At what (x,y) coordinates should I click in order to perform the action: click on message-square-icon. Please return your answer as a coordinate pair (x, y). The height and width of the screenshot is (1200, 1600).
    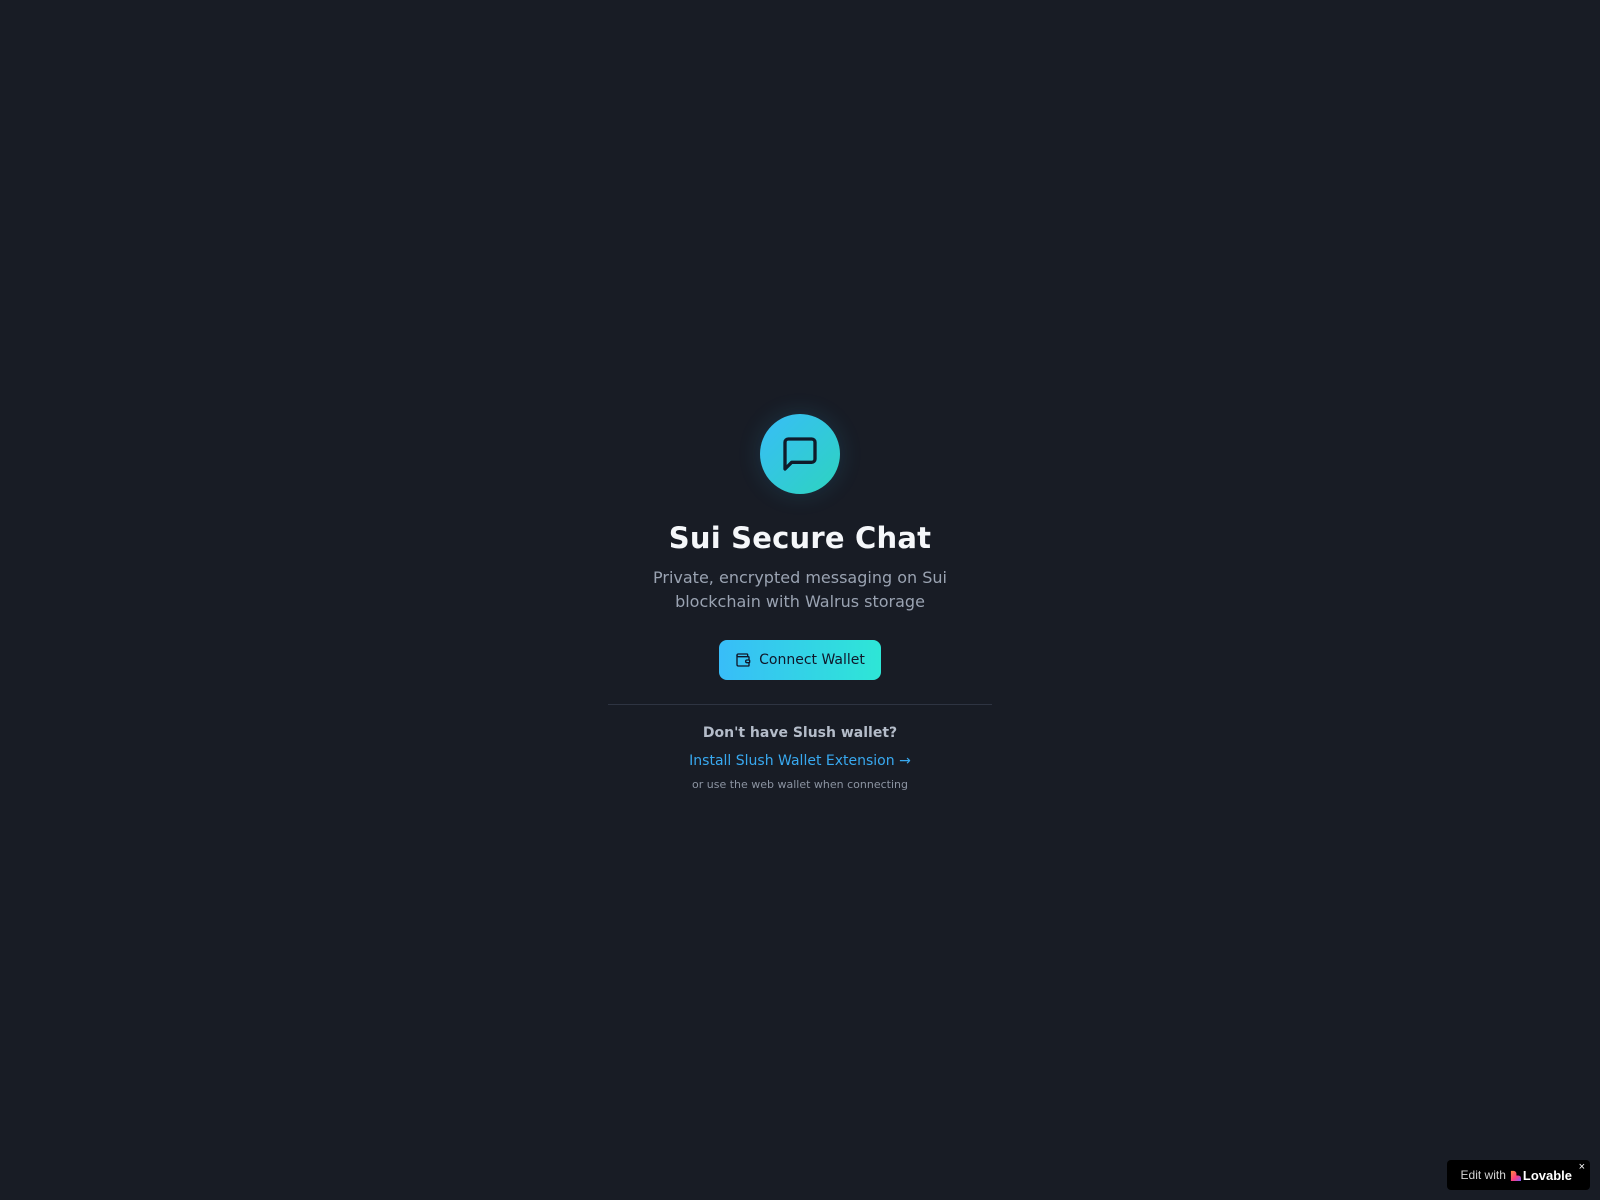
    Looking at the image, I should click on (800, 454).